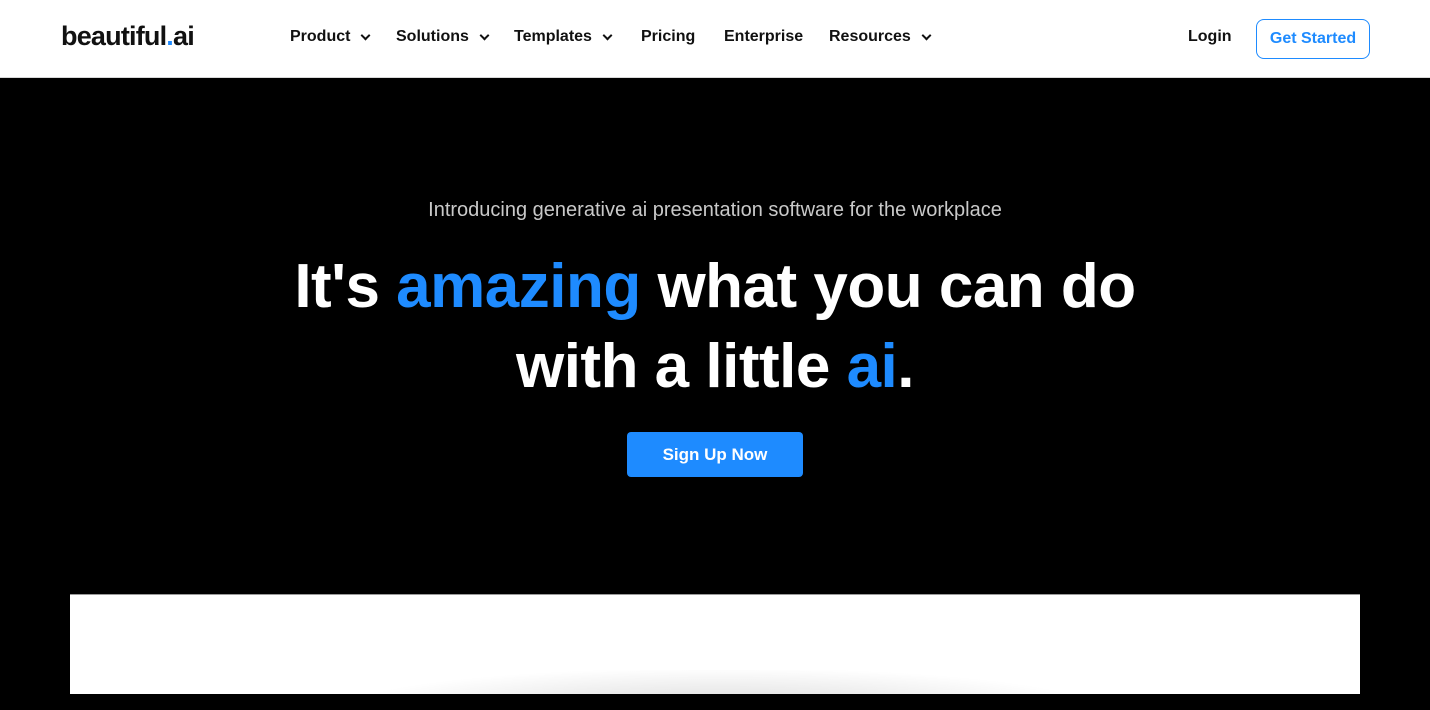  Describe the element at coordinates (906, 366) in the screenshot. I see `headline-period: .` at that location.